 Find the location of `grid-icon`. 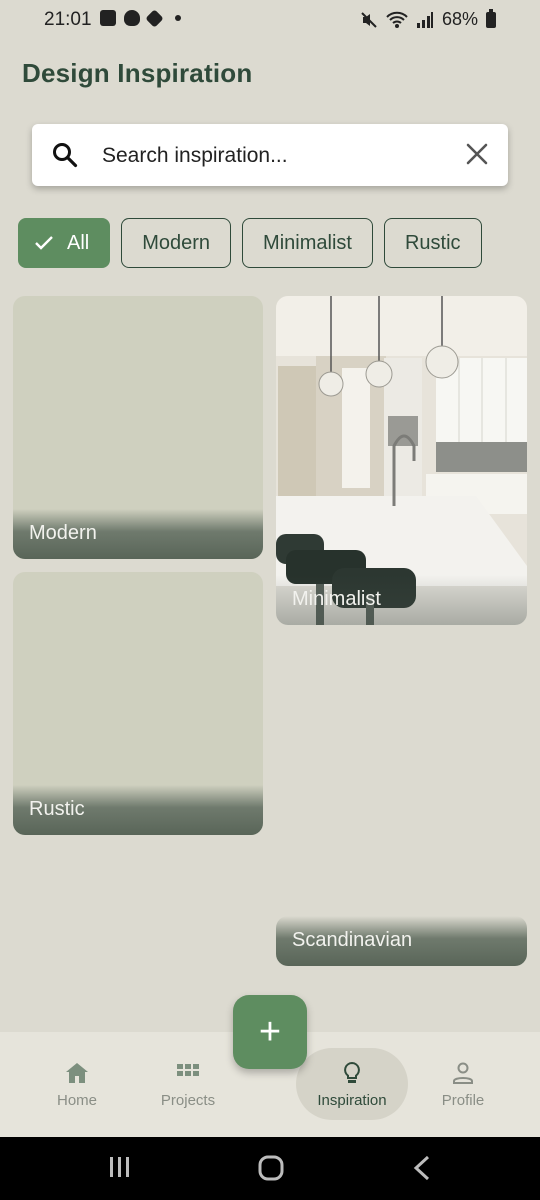

grid-icon is located at coordinates (188, 1070).